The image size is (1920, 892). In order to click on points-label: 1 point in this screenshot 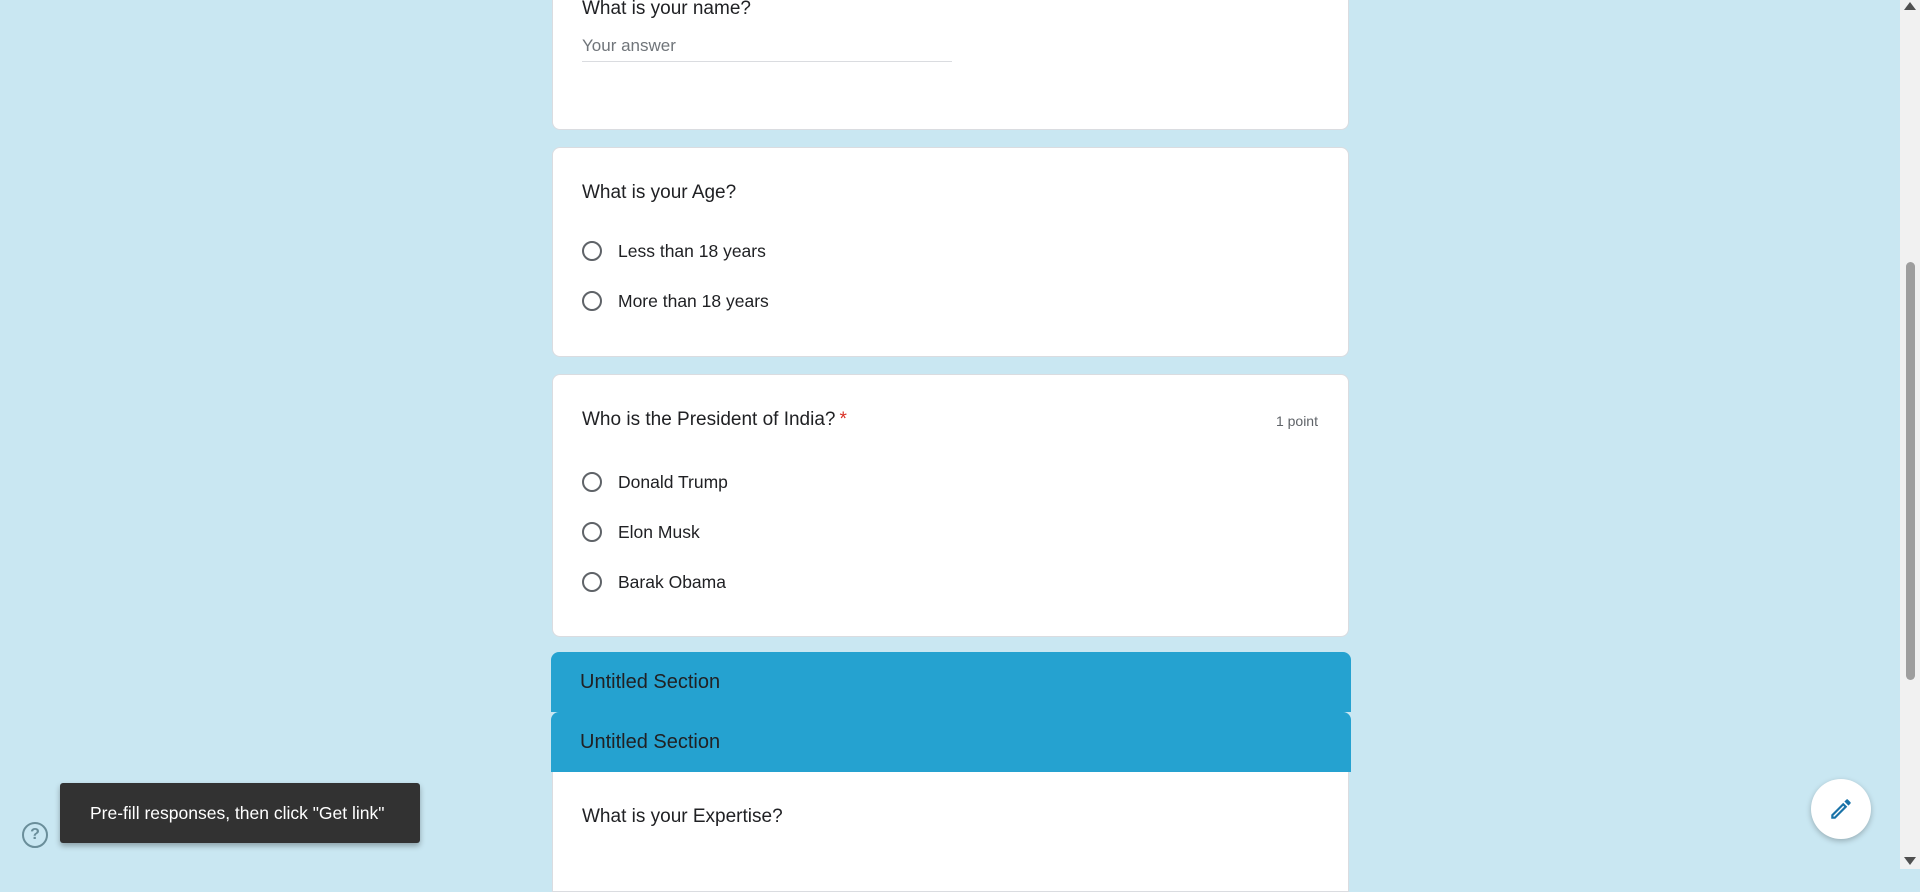, I will do `click(1296, 421)`.